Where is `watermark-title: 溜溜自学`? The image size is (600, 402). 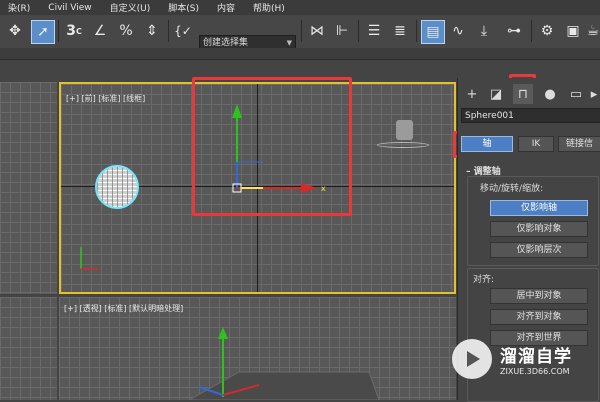 watermark-title: 溜溜自学 is located at coordinates (536, 357).